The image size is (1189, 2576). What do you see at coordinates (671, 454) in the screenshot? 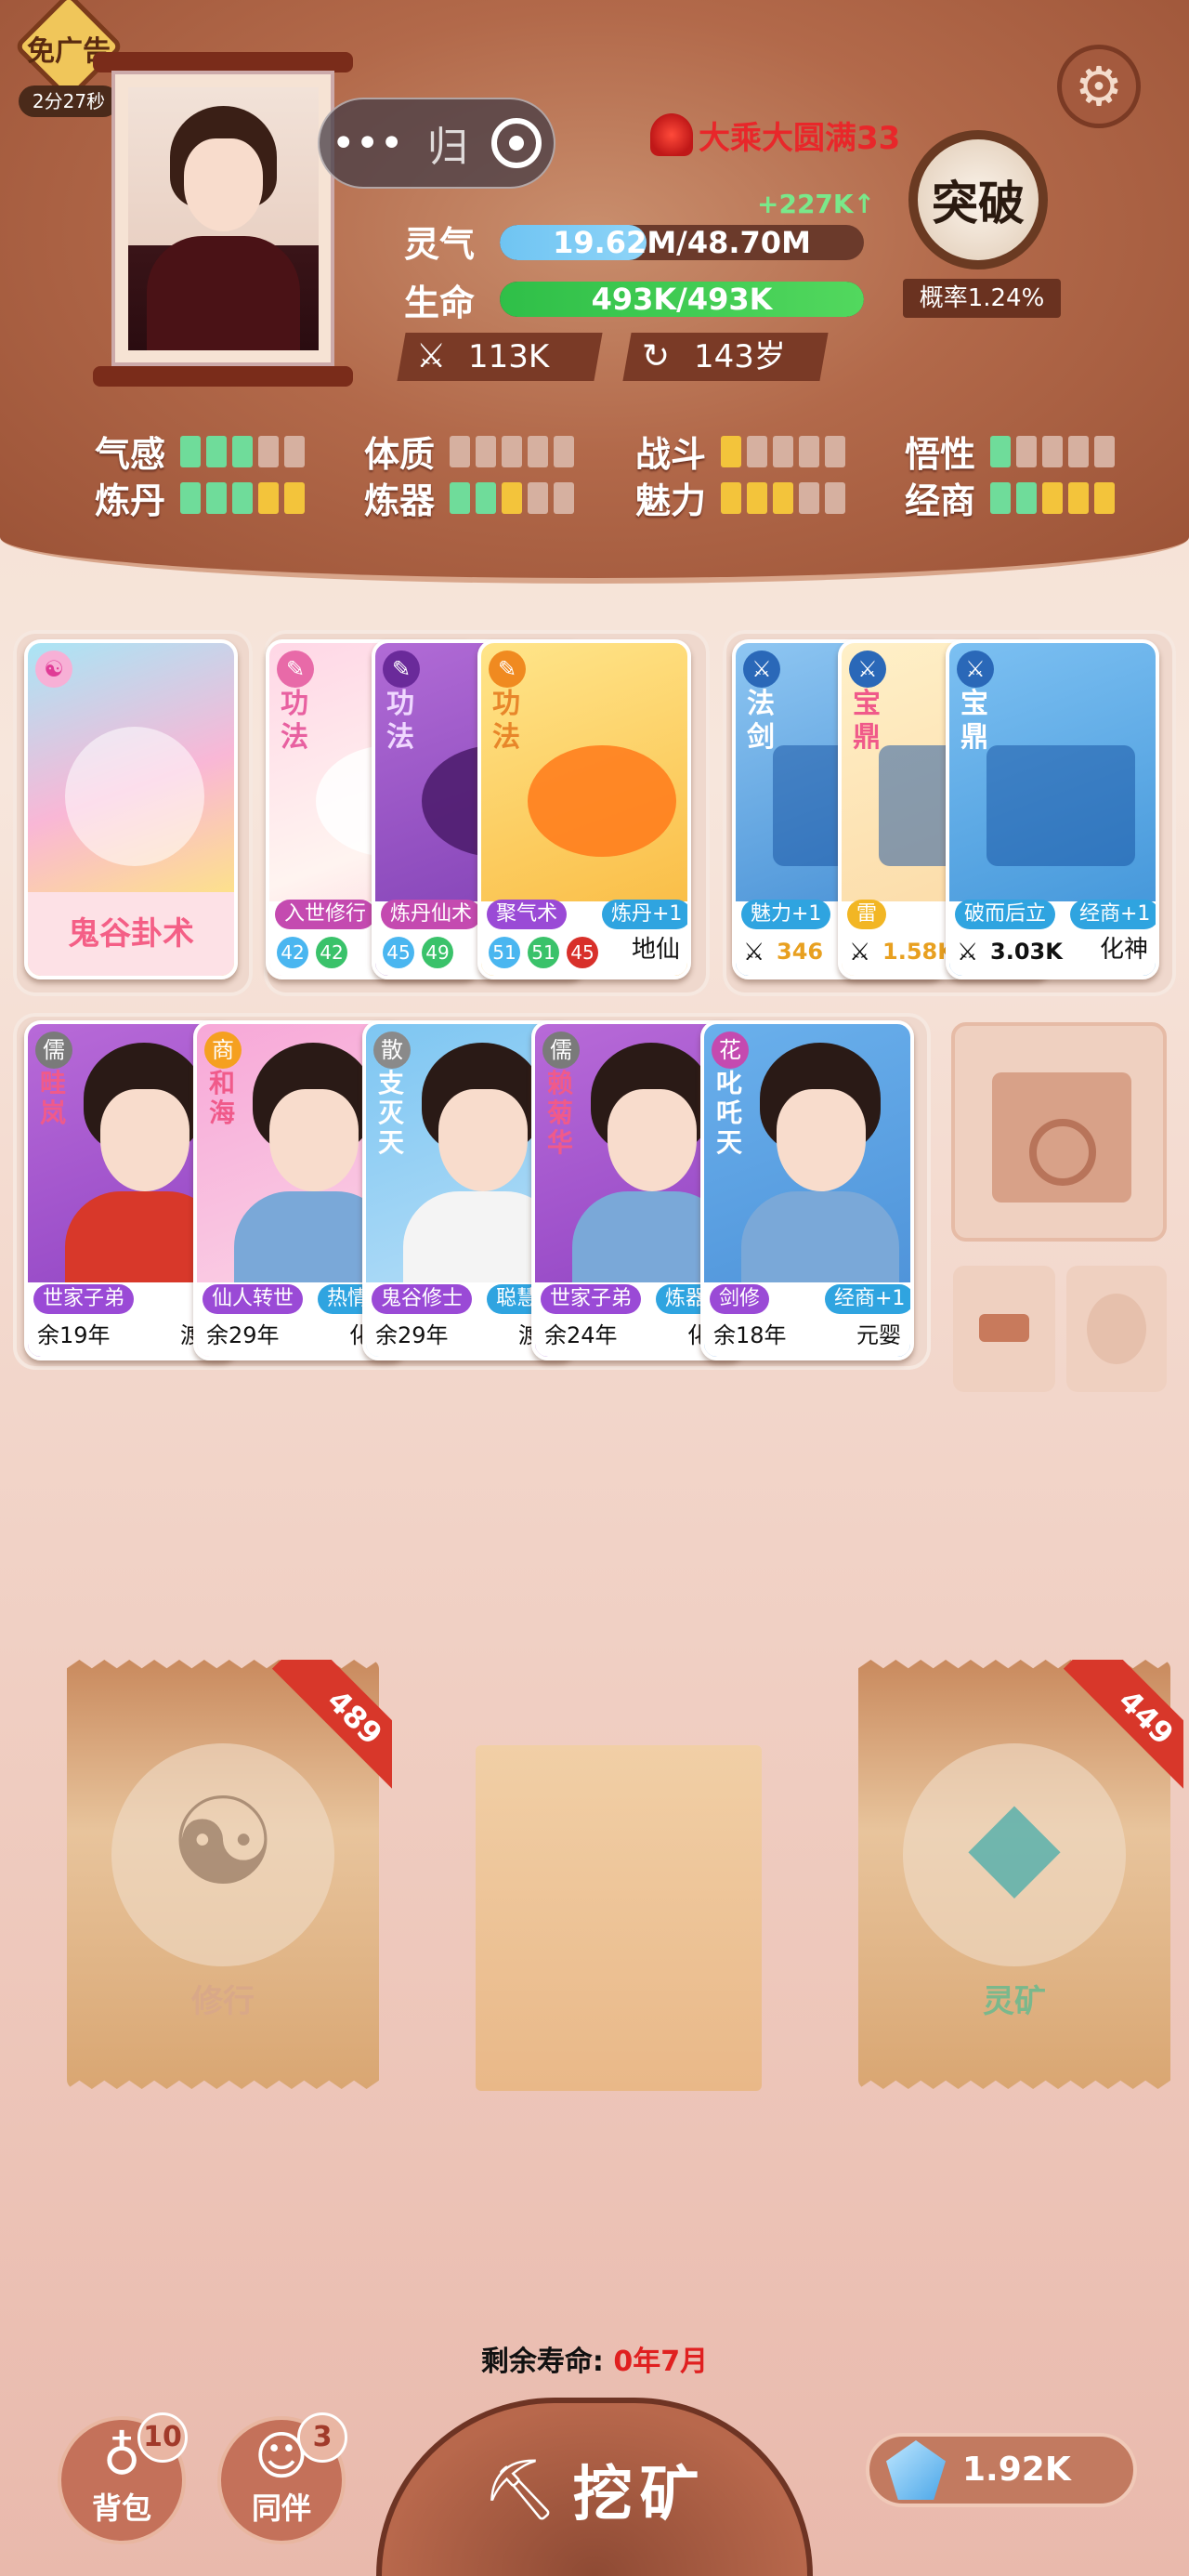
I see `attribute-name: 战斗` at bounding box center [671, 454].